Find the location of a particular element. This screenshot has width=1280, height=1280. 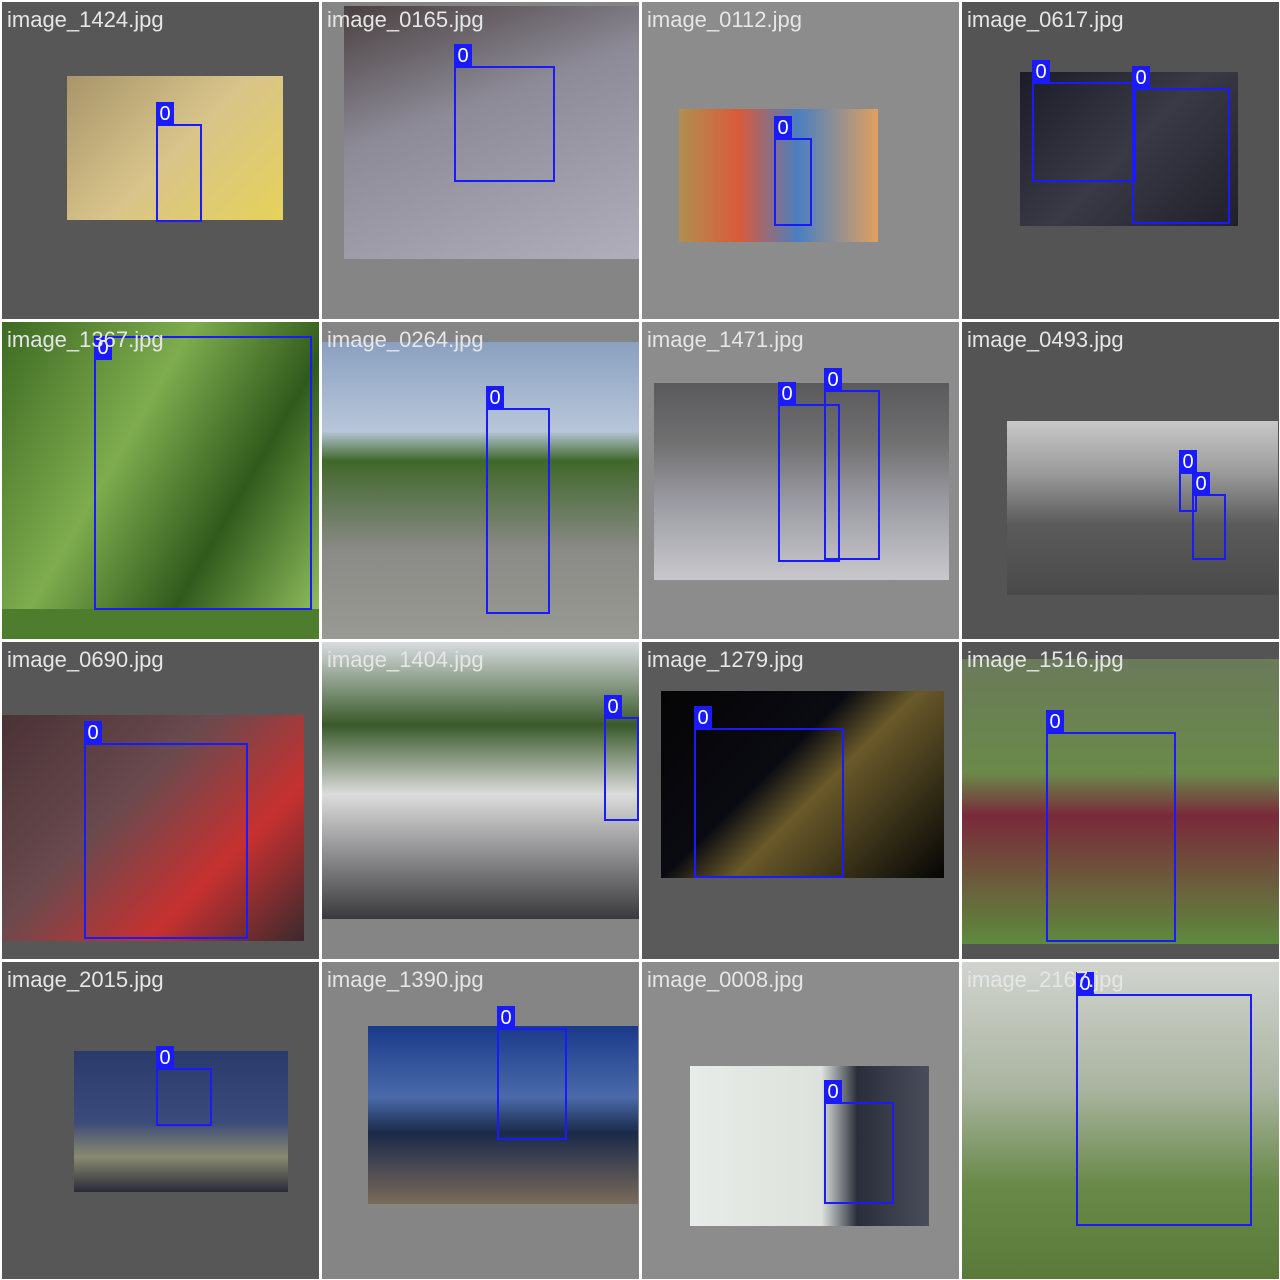

mosaic-tile: 0 image_1516.jpg is located at coordinates (1120, 800).